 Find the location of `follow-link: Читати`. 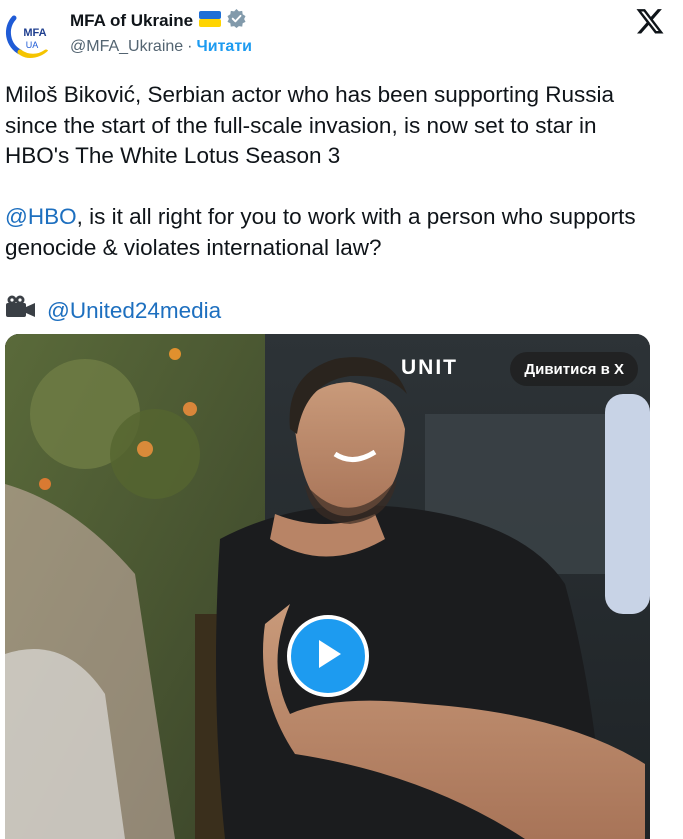

follow-link: Читати is located at coordinates (224, 47).